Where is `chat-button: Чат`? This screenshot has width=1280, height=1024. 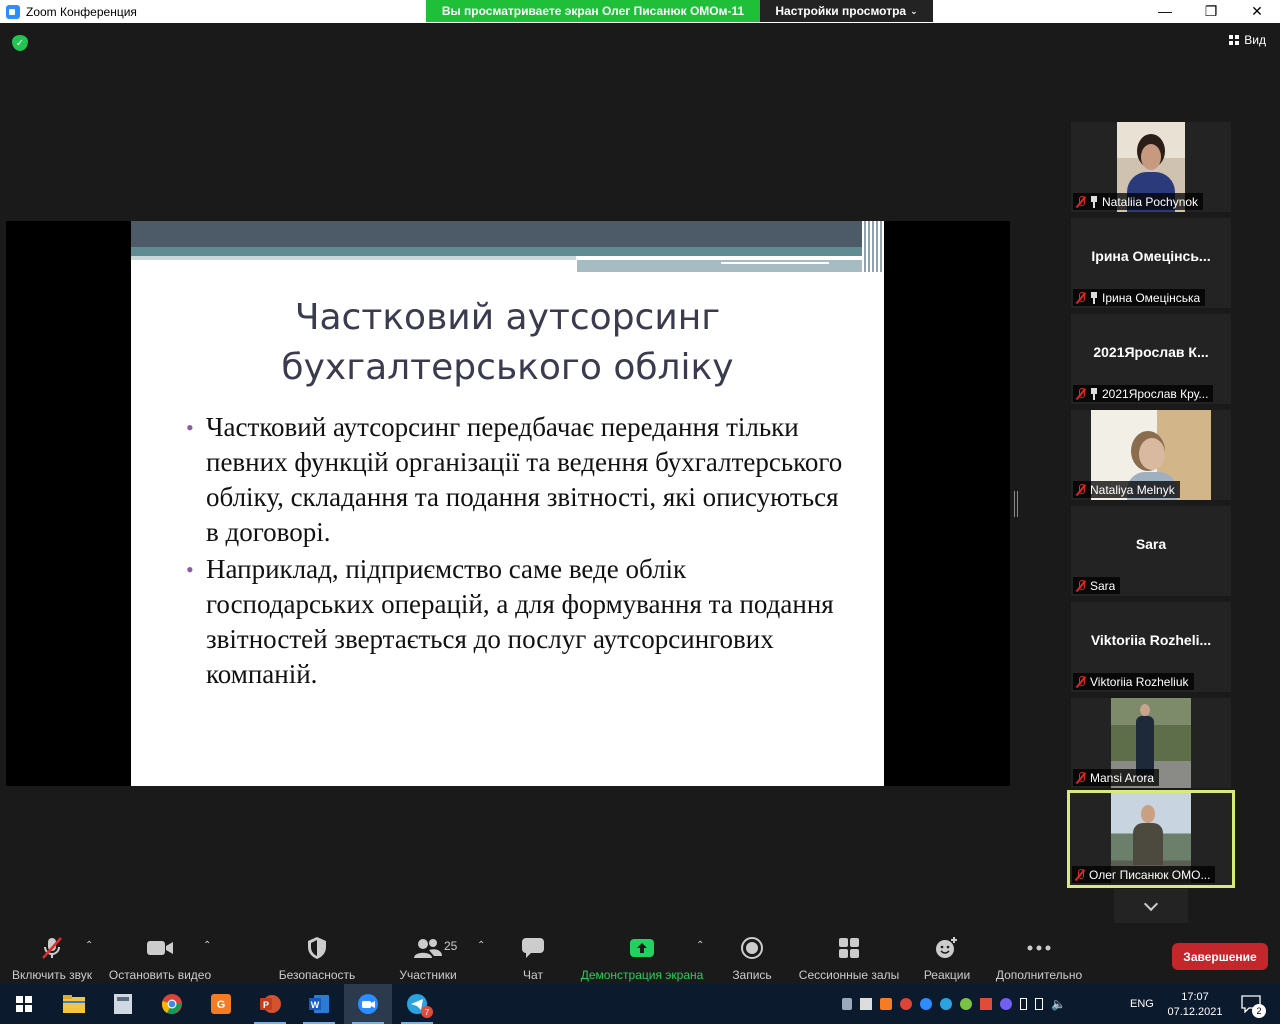 chat-button: Чат is located at coordinates (533, 958).